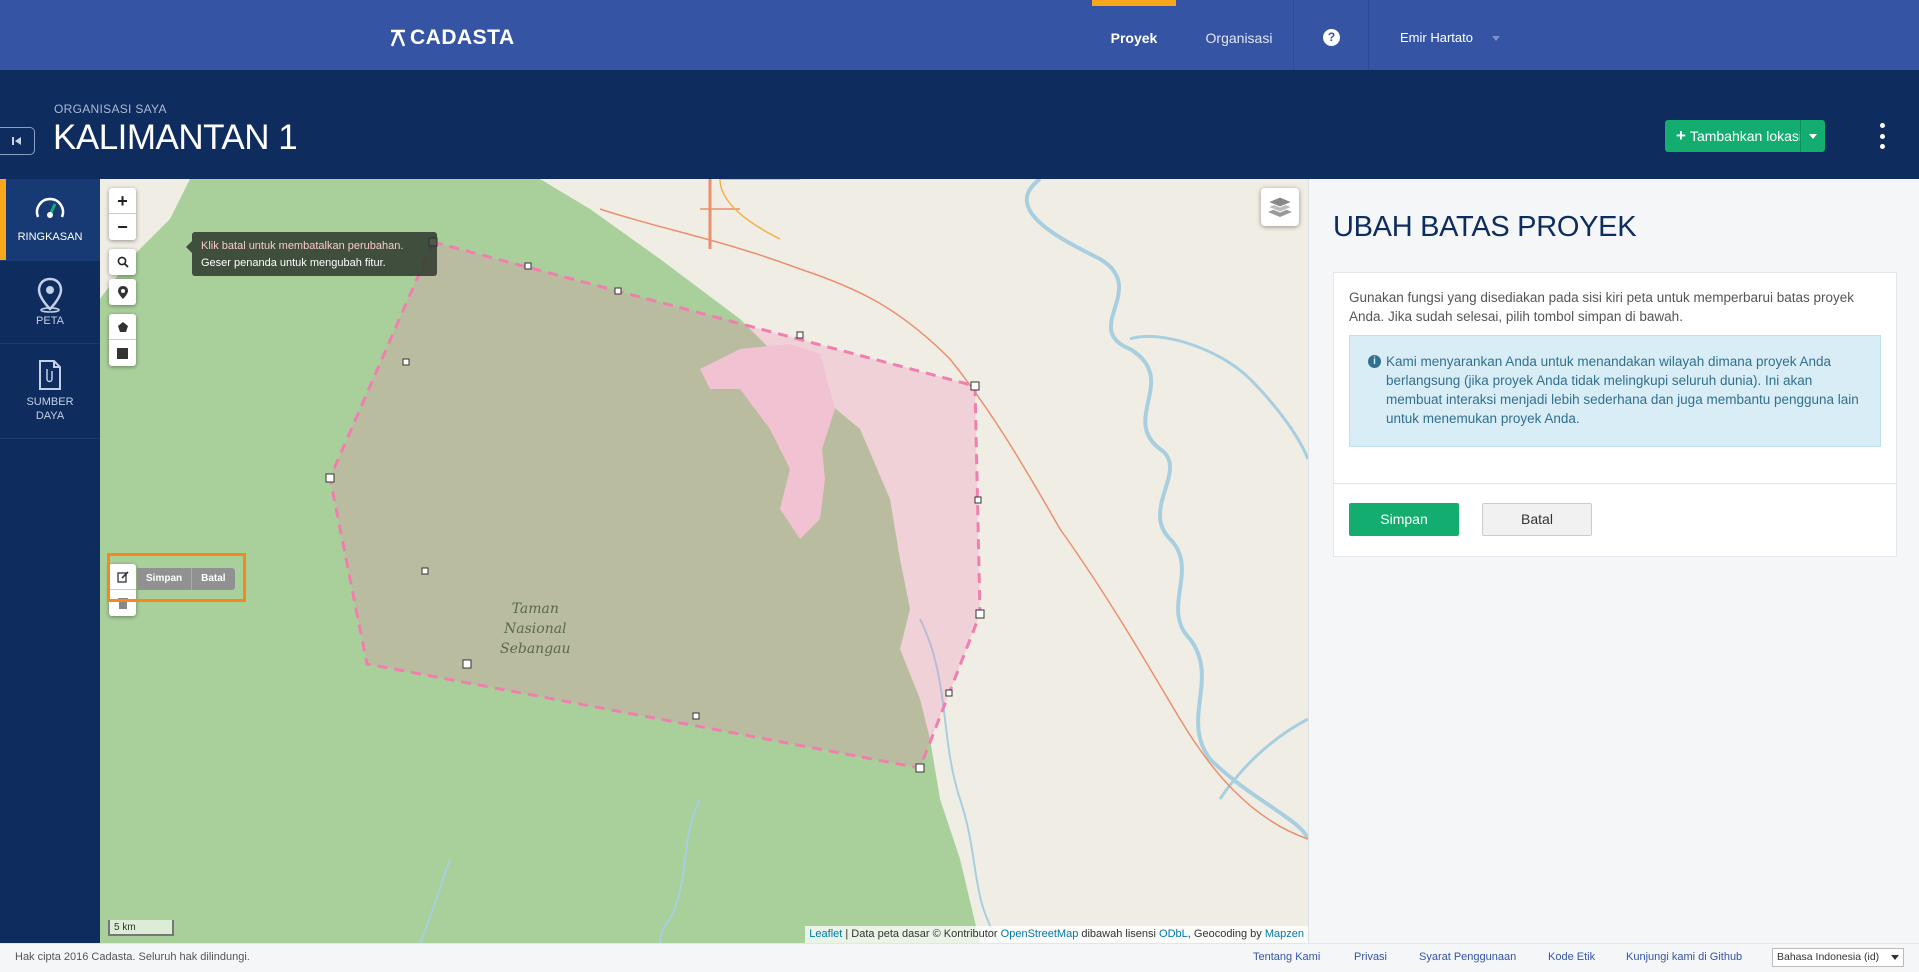 The image size is (1919, 972). Describe the element at coordinates (1467, 957) in the screenshot. I see `footer-link-syarat: Syarat Penggunaan` at that location.